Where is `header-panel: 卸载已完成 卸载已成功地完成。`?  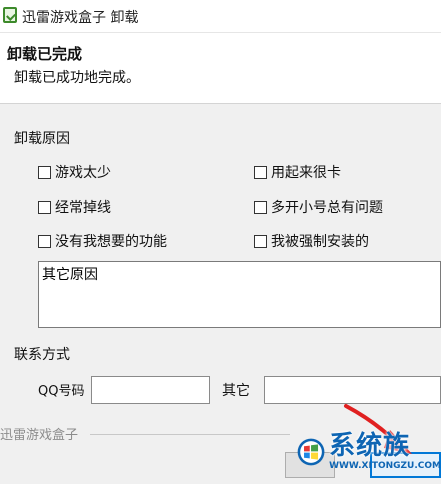
header-panel: 卸载已完成 卸载已成功地完成。 is located at coordinates (220, 68).